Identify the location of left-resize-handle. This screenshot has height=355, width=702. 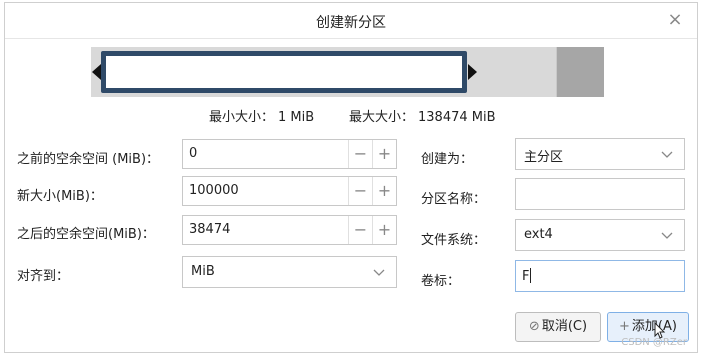
(96, 72).